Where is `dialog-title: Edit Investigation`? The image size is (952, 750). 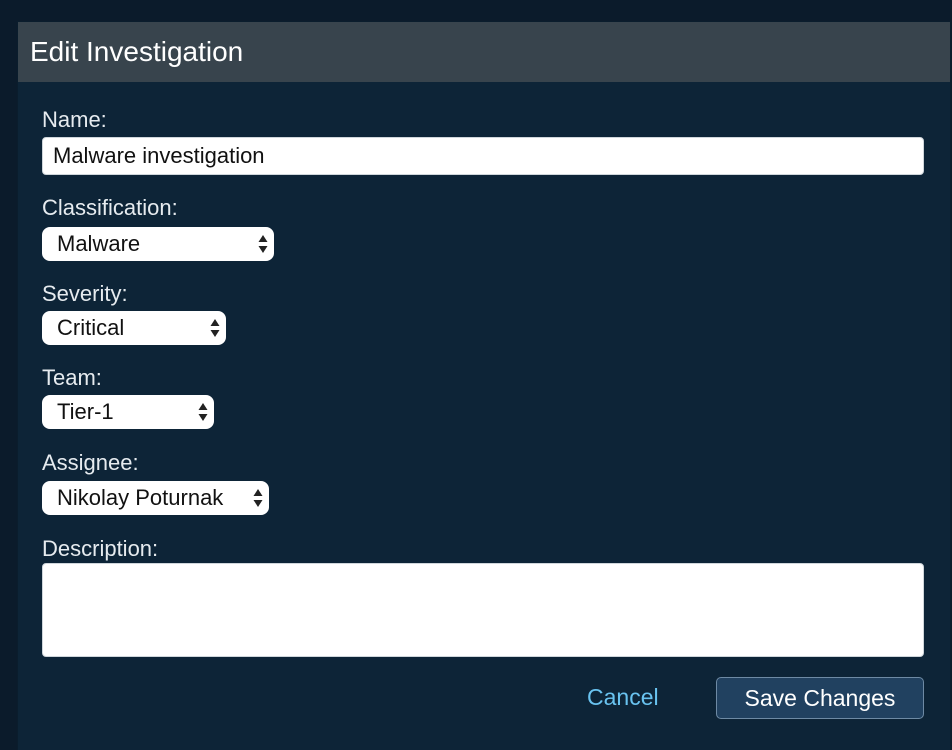 dialog-title: Edit Investigation is located at coordinates (137, 51).